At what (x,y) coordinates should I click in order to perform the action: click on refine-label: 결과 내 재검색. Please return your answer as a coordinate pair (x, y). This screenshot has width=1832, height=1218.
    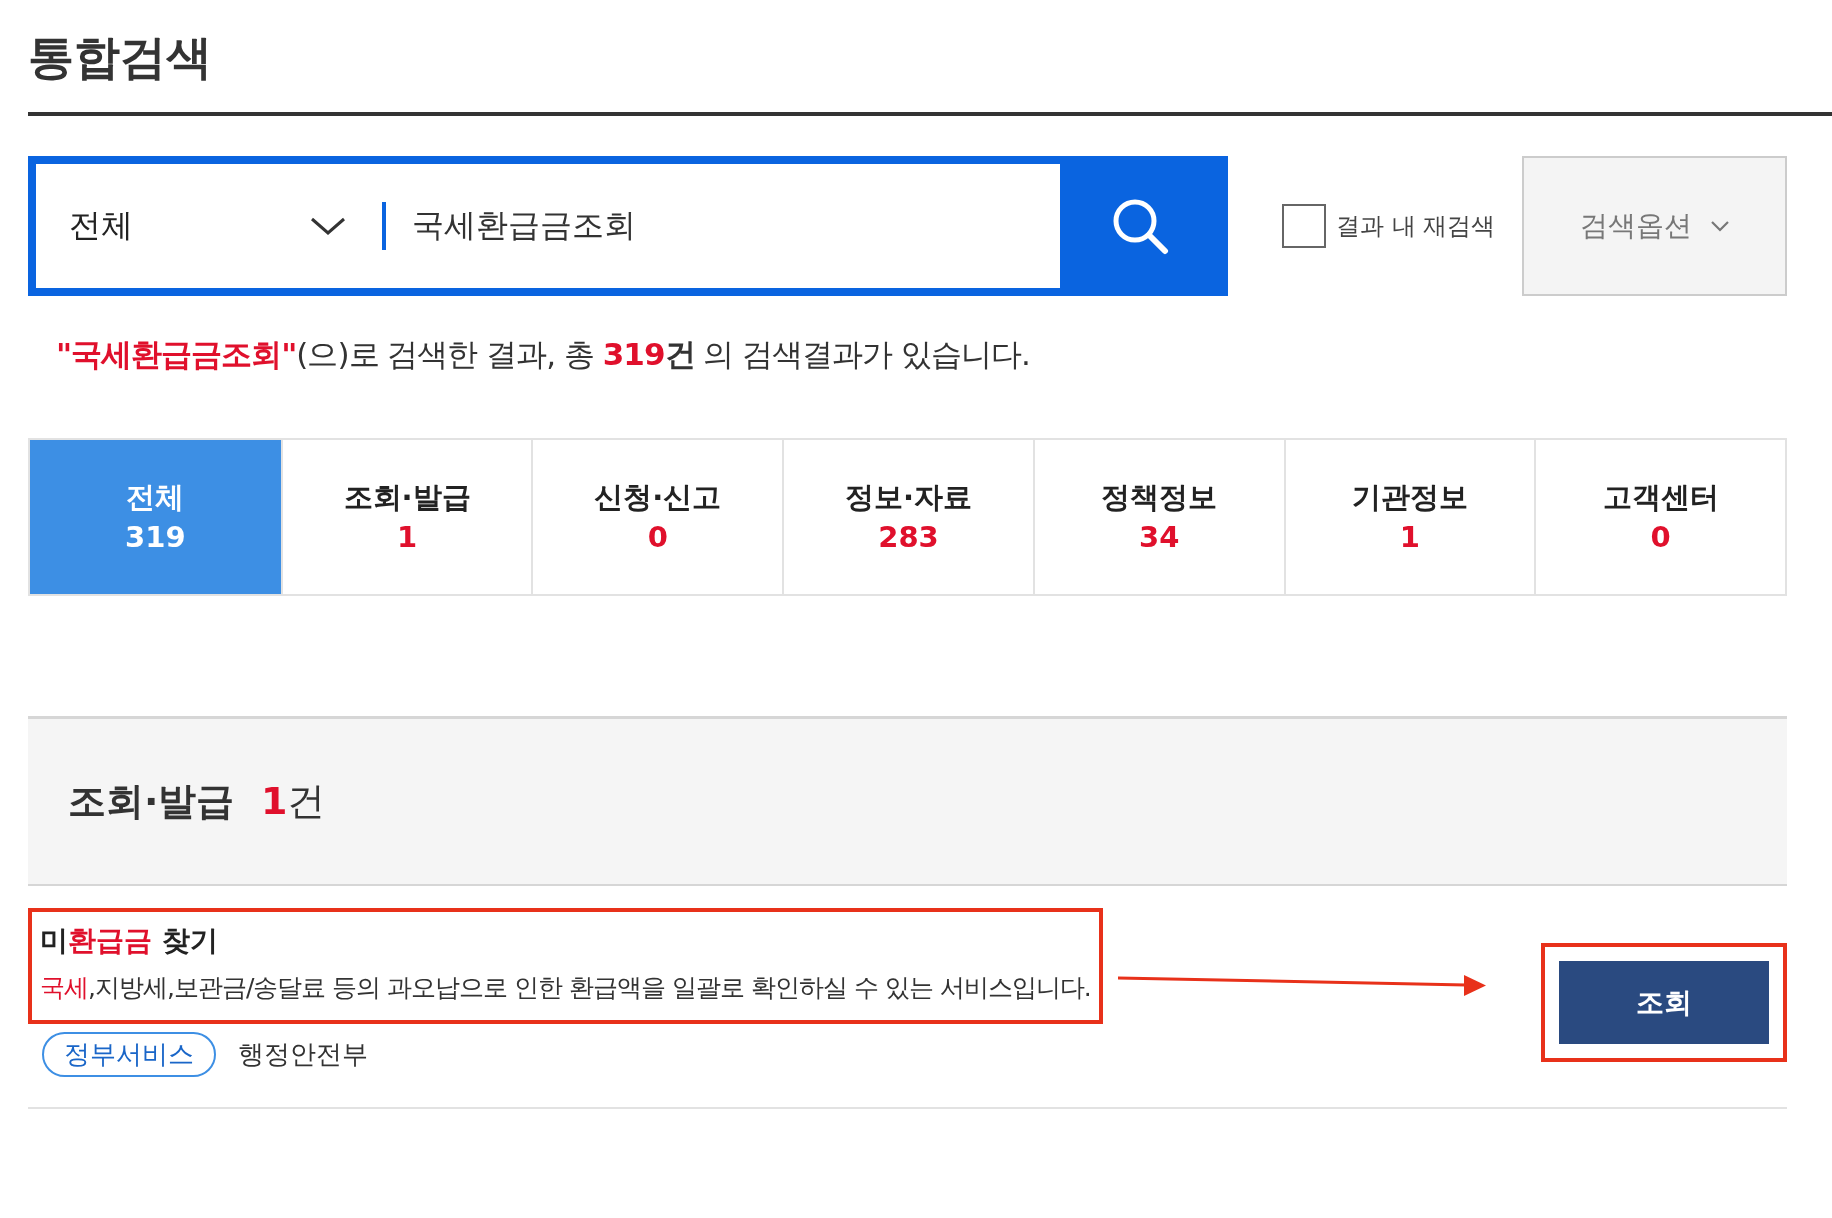
    Looking at the image, I should click on (1416, 226).